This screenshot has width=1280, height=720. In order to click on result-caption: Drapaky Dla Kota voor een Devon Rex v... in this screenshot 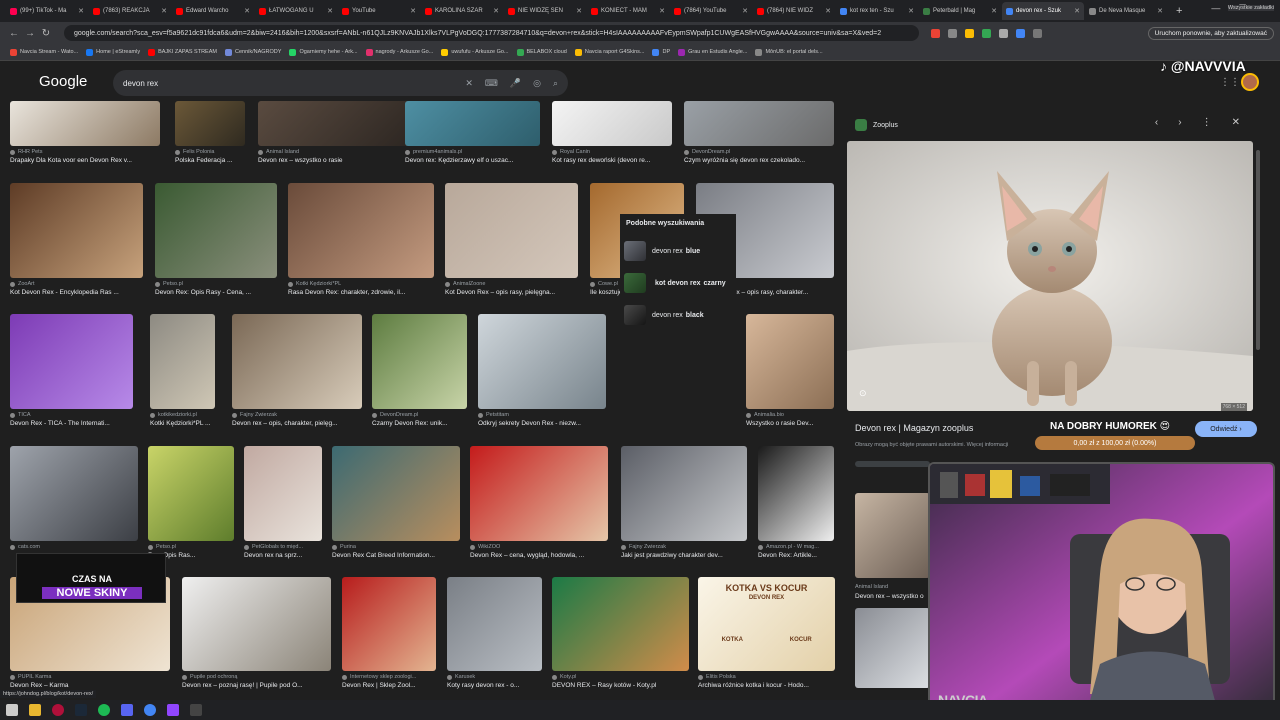, I will do `click(85, 160)`.